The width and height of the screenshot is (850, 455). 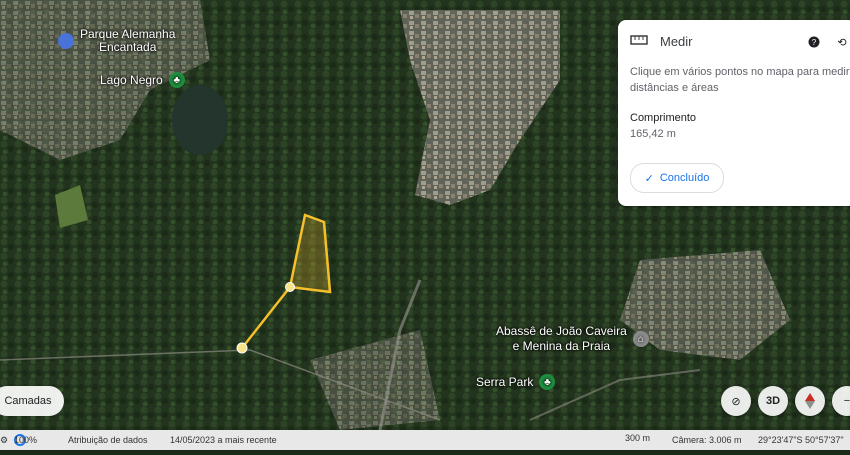 I want to click on length-value: 165,42 m, so click(x=653, y=134).